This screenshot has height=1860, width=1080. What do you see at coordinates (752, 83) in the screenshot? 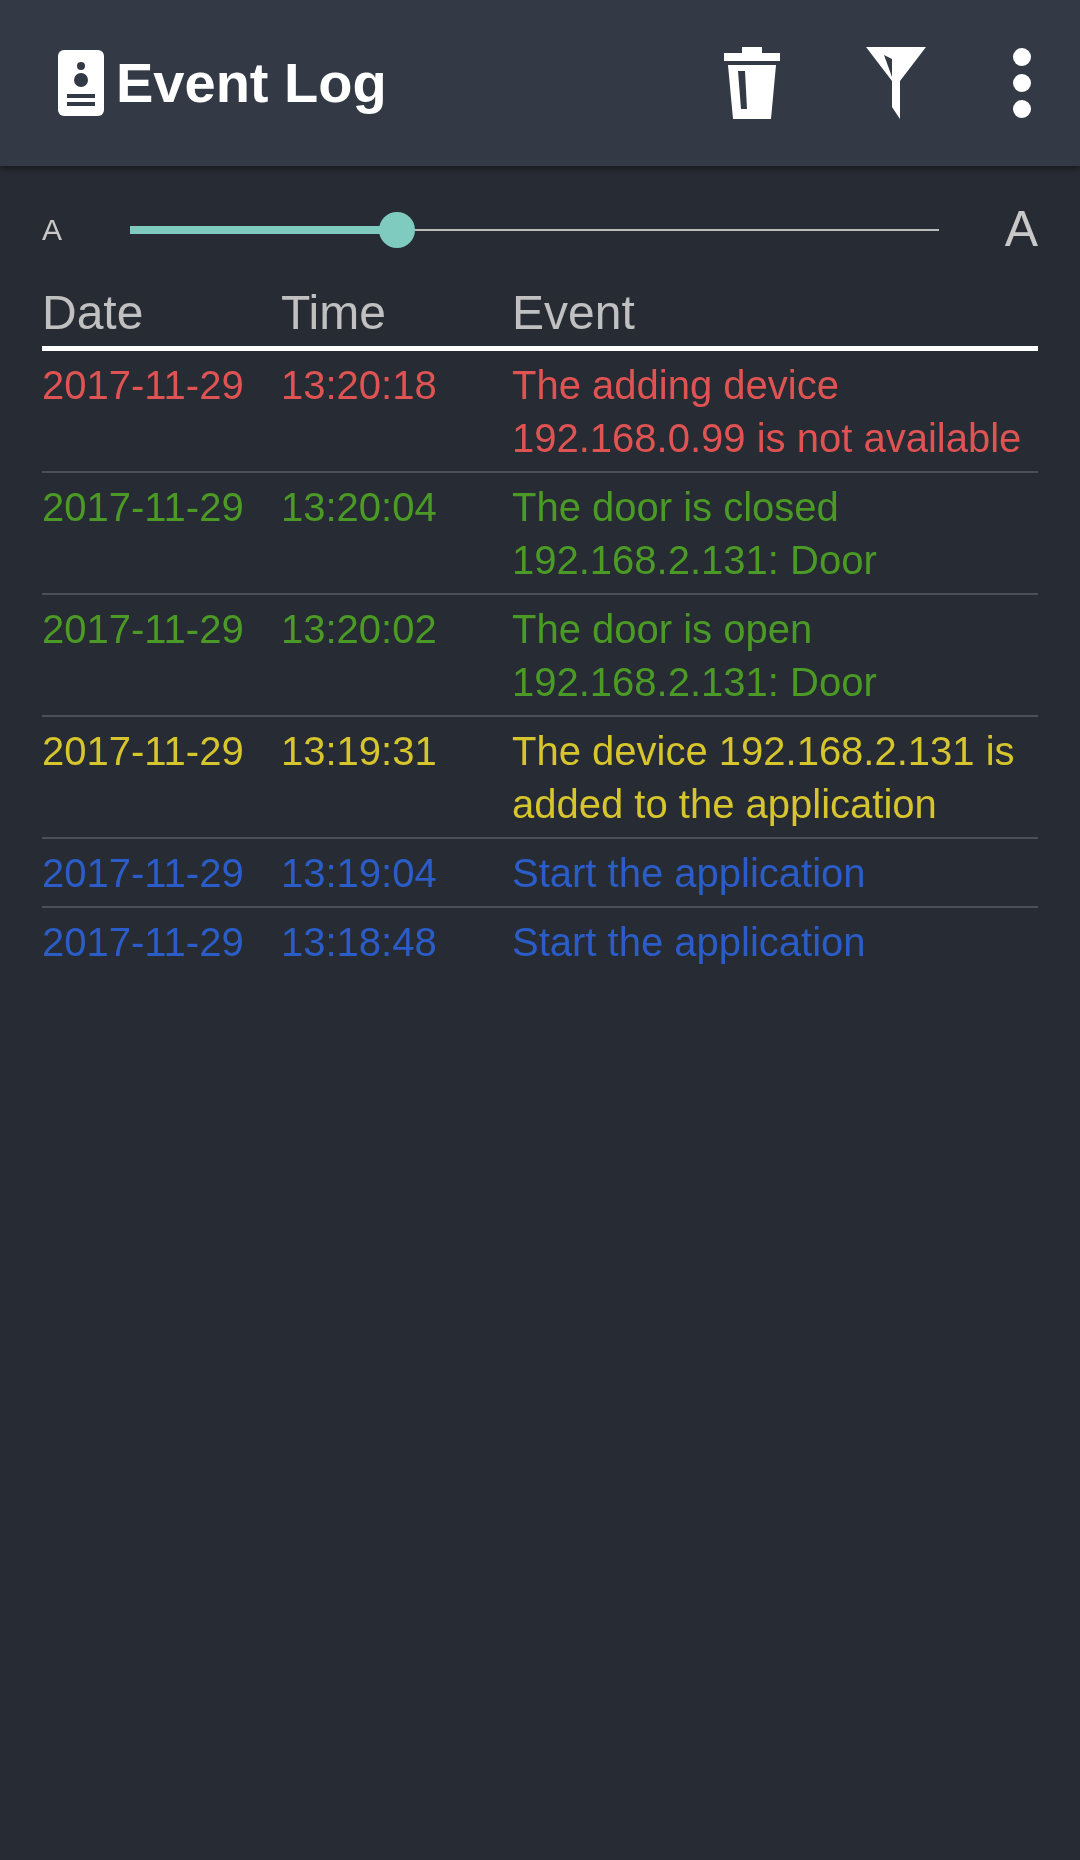
I see `trash-icon` at bounding box center [752, 83].